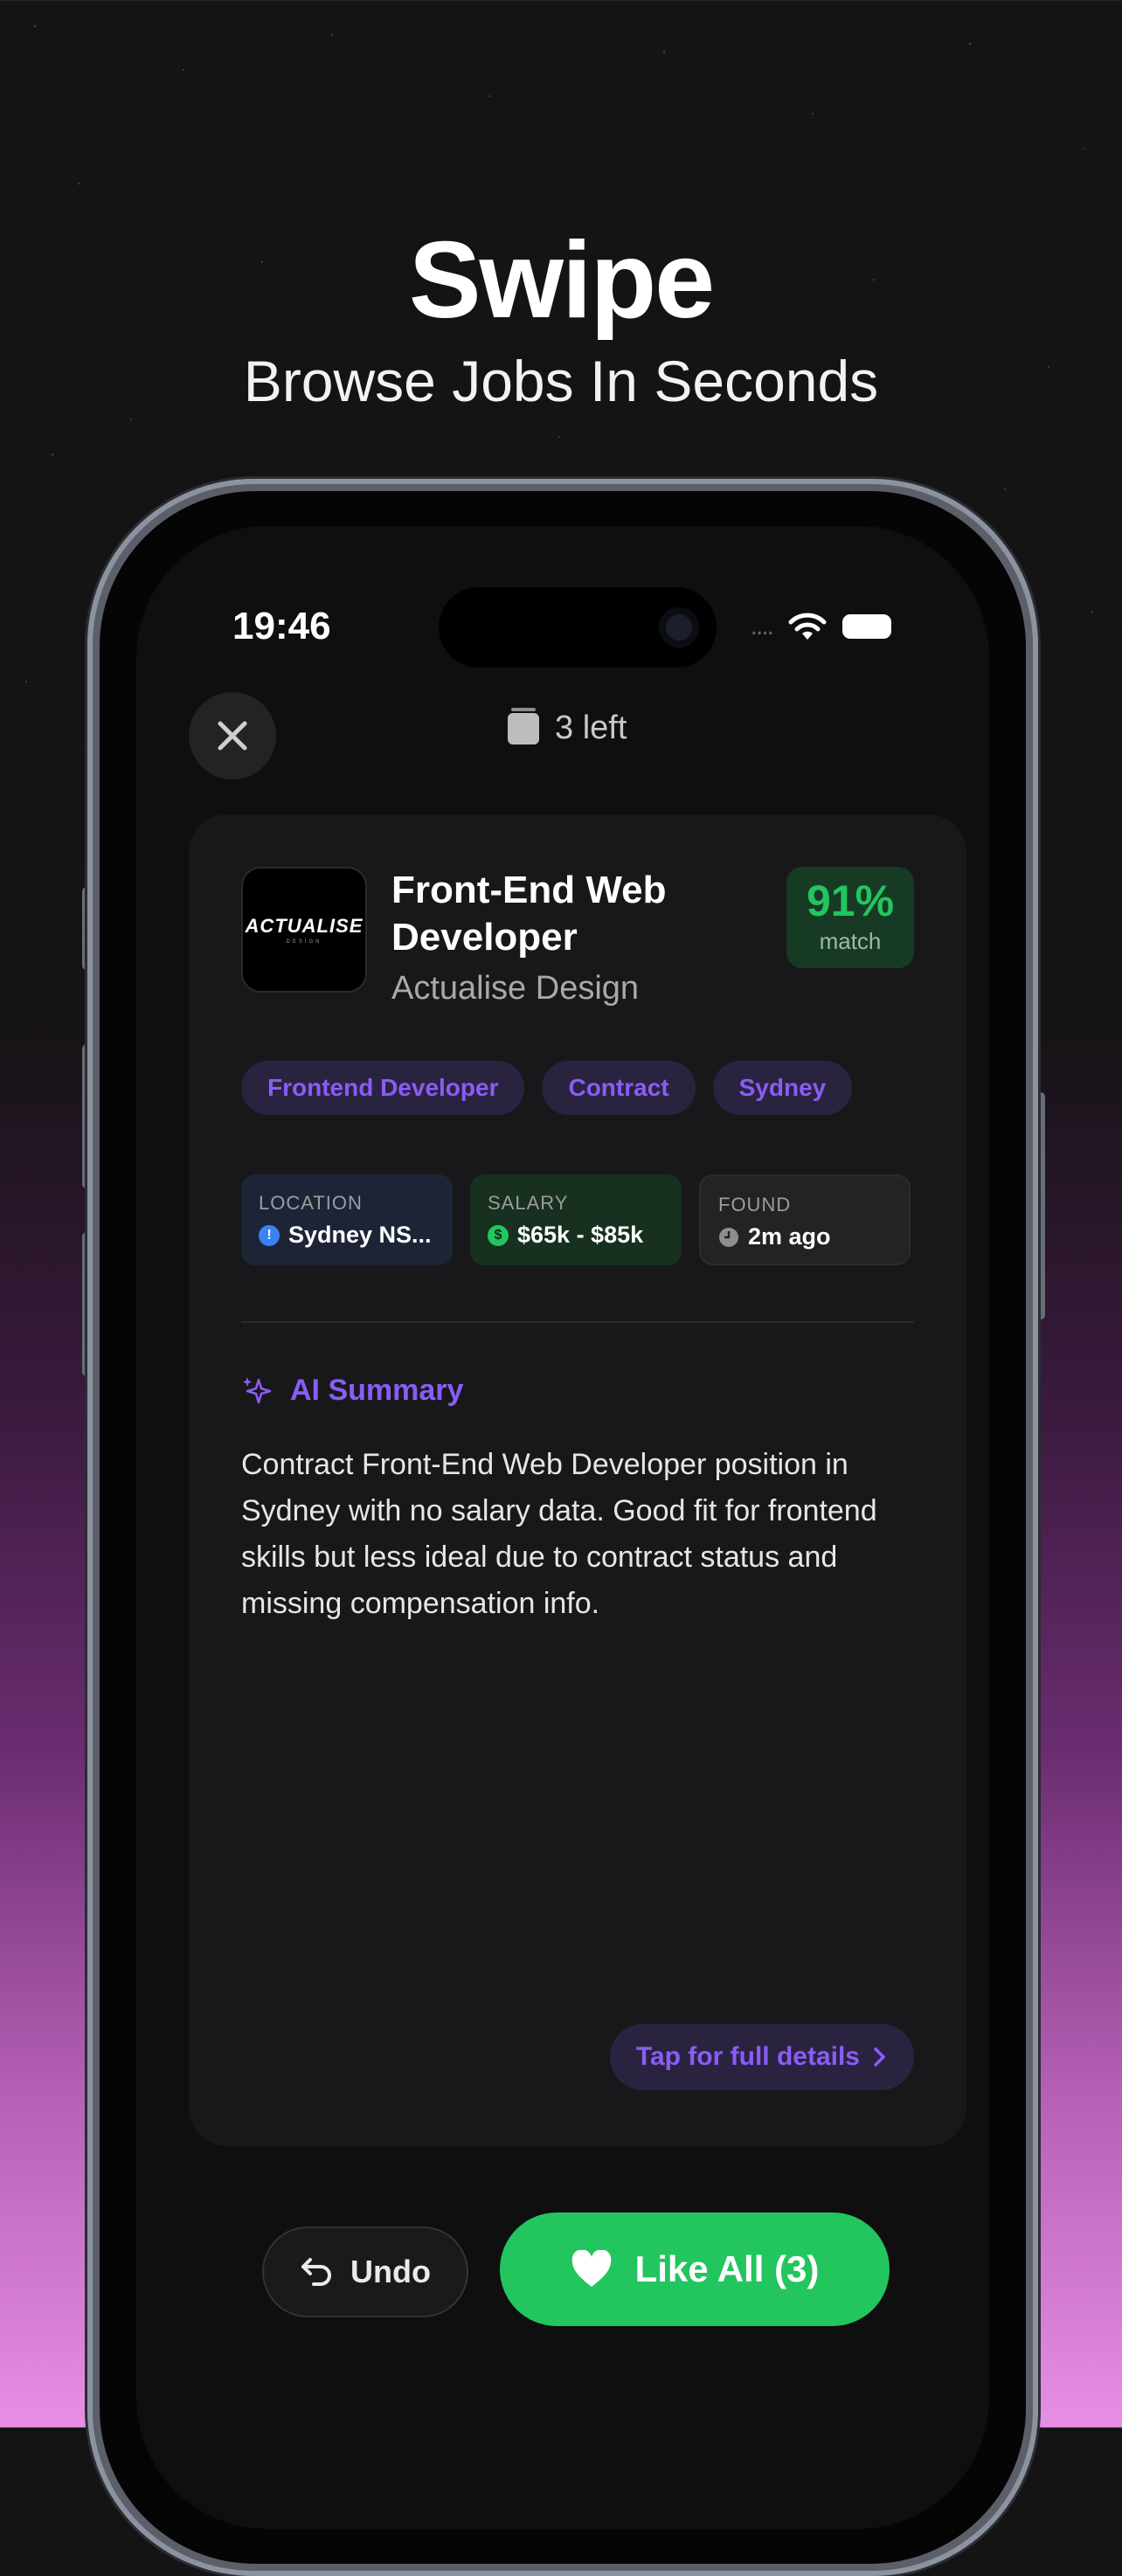 The image size is (1122, 2576). I want to click on like-all-button: Like All (3), so click(695, 2269).